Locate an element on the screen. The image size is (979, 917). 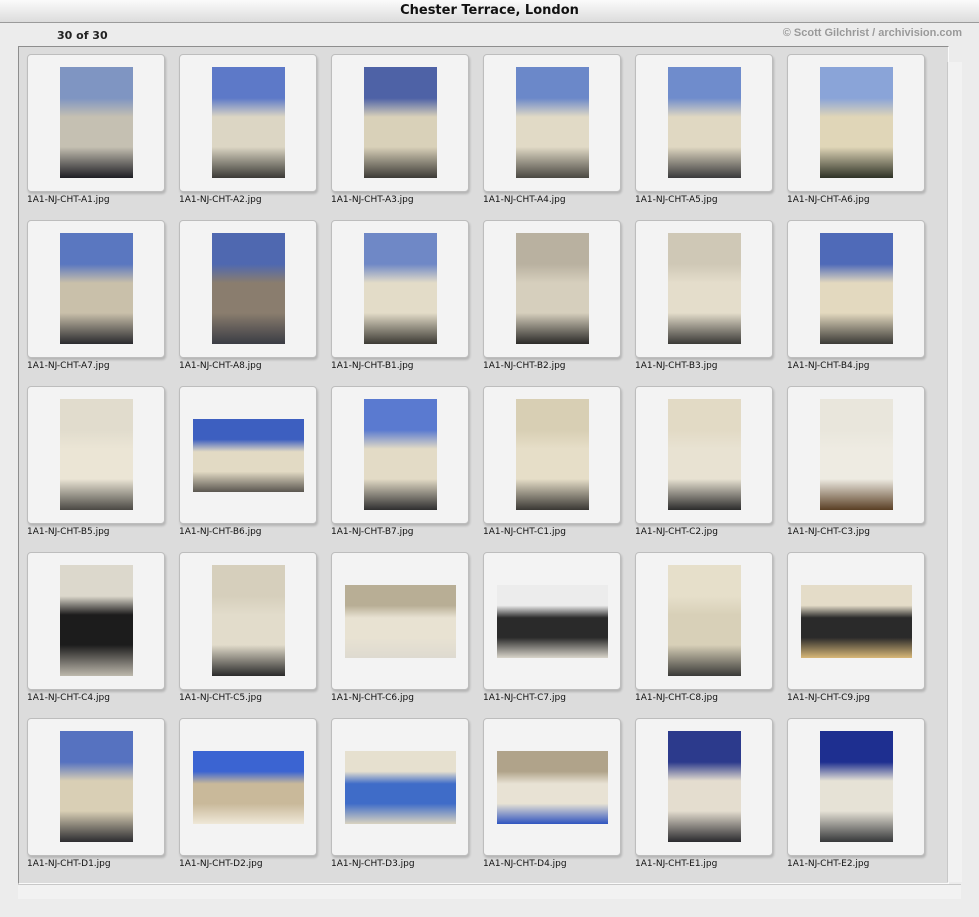
thumbnail-item: 1A1-NJ-CHT-C8.jpg is located at coordinates (703, 635).